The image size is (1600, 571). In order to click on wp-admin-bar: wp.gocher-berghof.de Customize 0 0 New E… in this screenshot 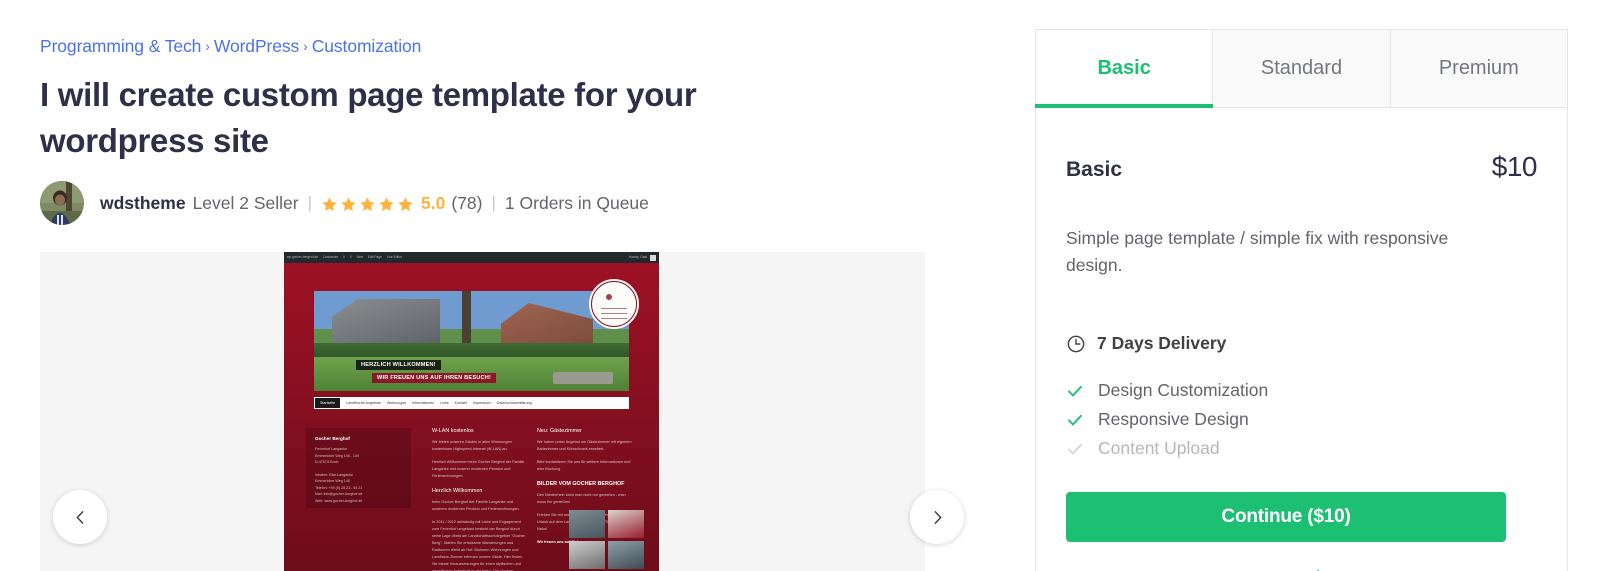, I will do `click(471, 257)`.